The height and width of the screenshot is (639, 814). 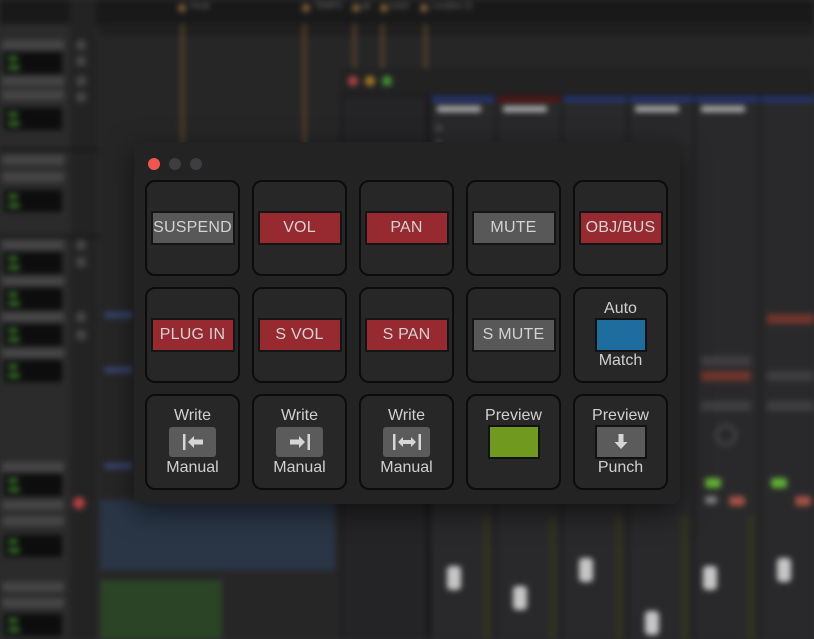 I want to click on preview-swatch, so click(x=513, y=442).